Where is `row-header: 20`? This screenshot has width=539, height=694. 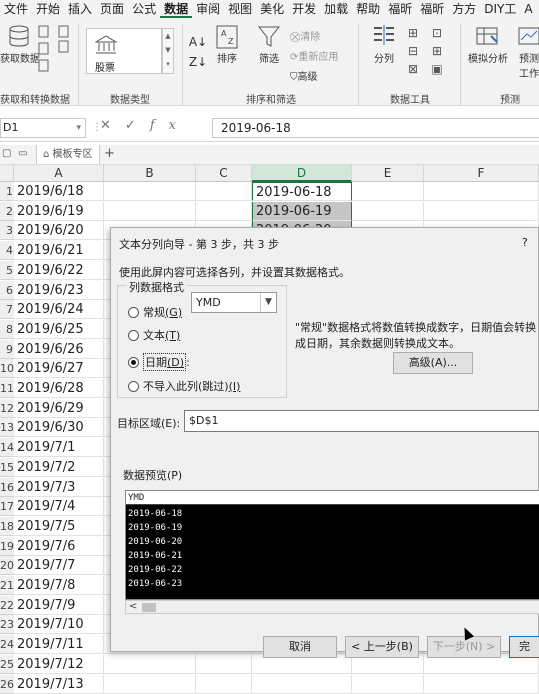 row-header: 20 is located at coordinates (7, 566).